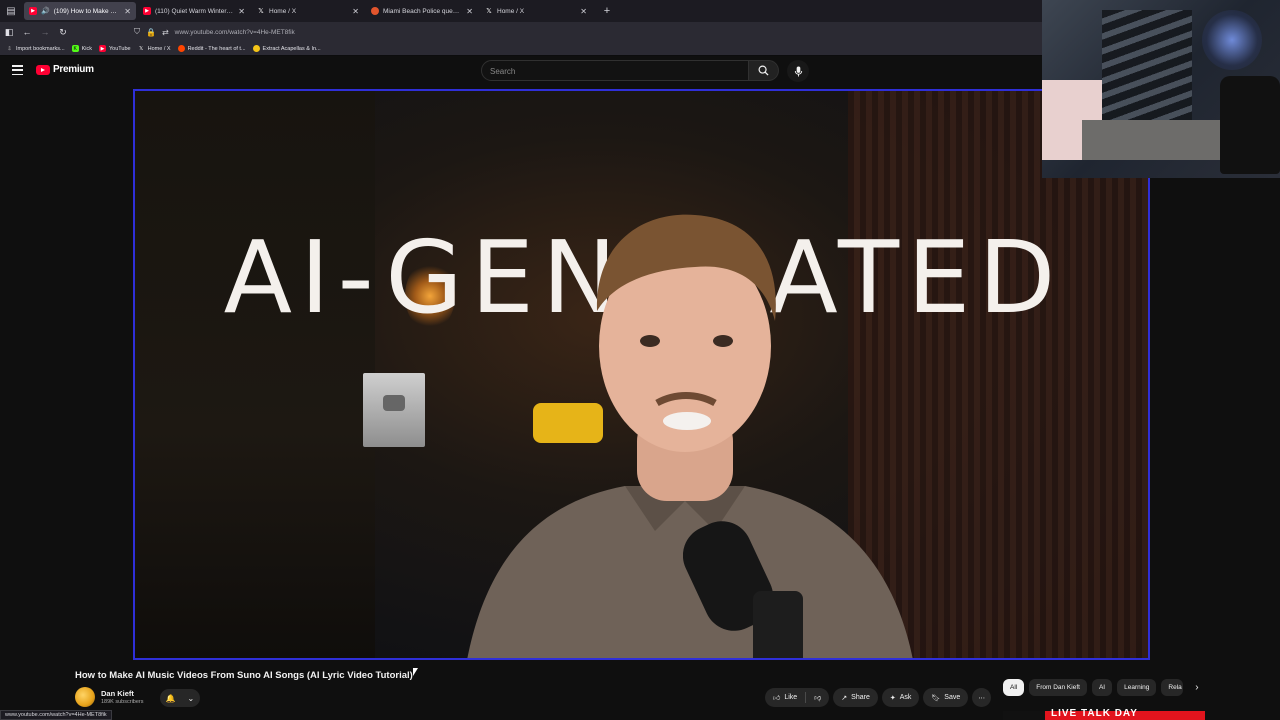 The width and height of the screenshot is (1280, 720). I want to click on reload-icon: ↻, so click(63, 32).